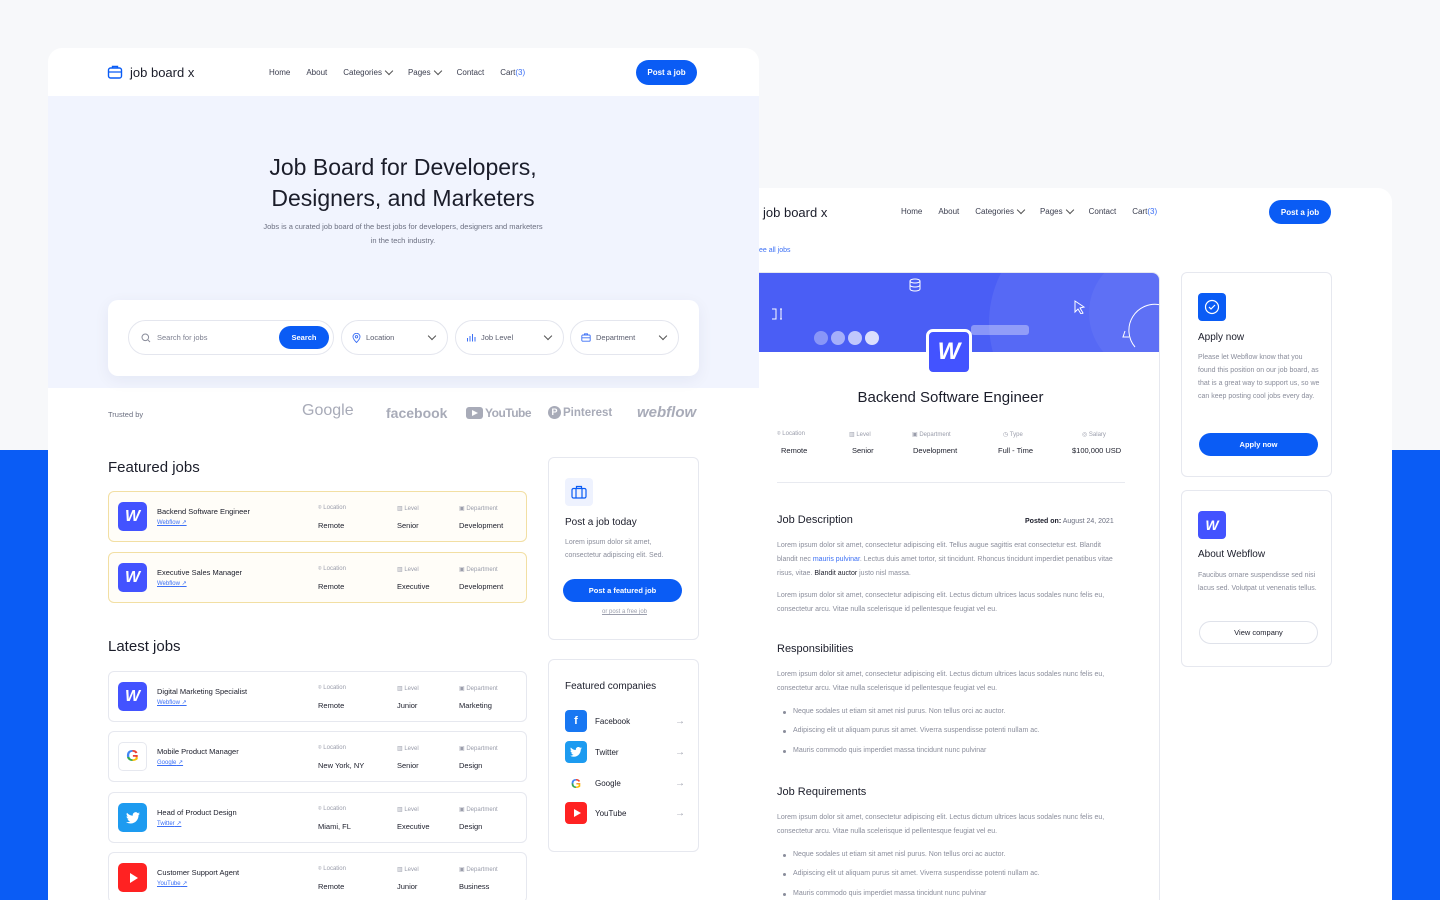 The width and height of the screenshot is (1440, 900). What do you see at coordinates (394, 337) in the screenshot?
I see `location-select: Location` at bounding box center [394, 337].